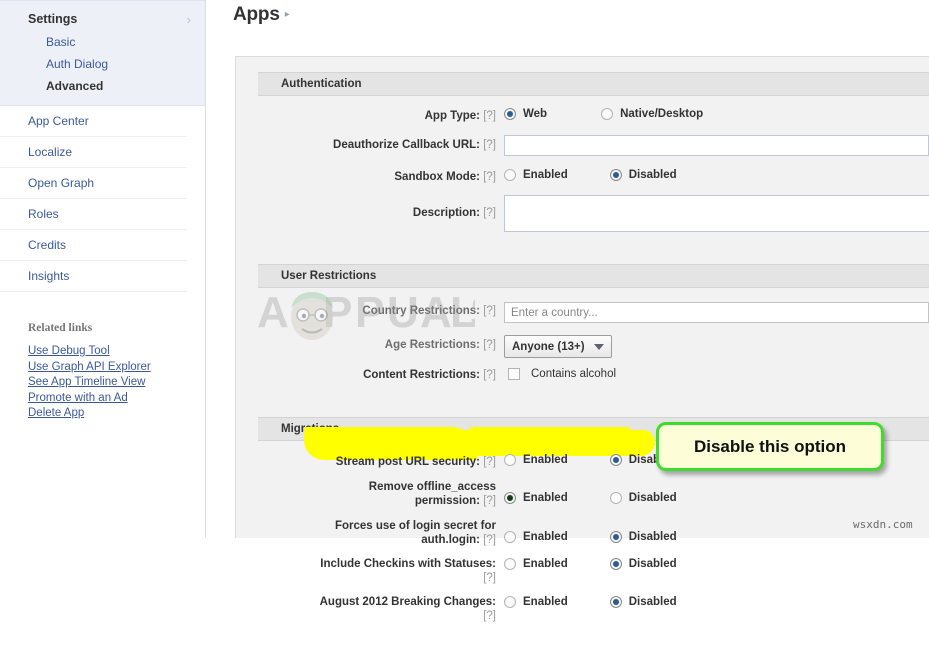 The image size is (929, 648). I want to click on related-link-graph-api-explorer: Use Graph API Explorer, so click(116, 368).